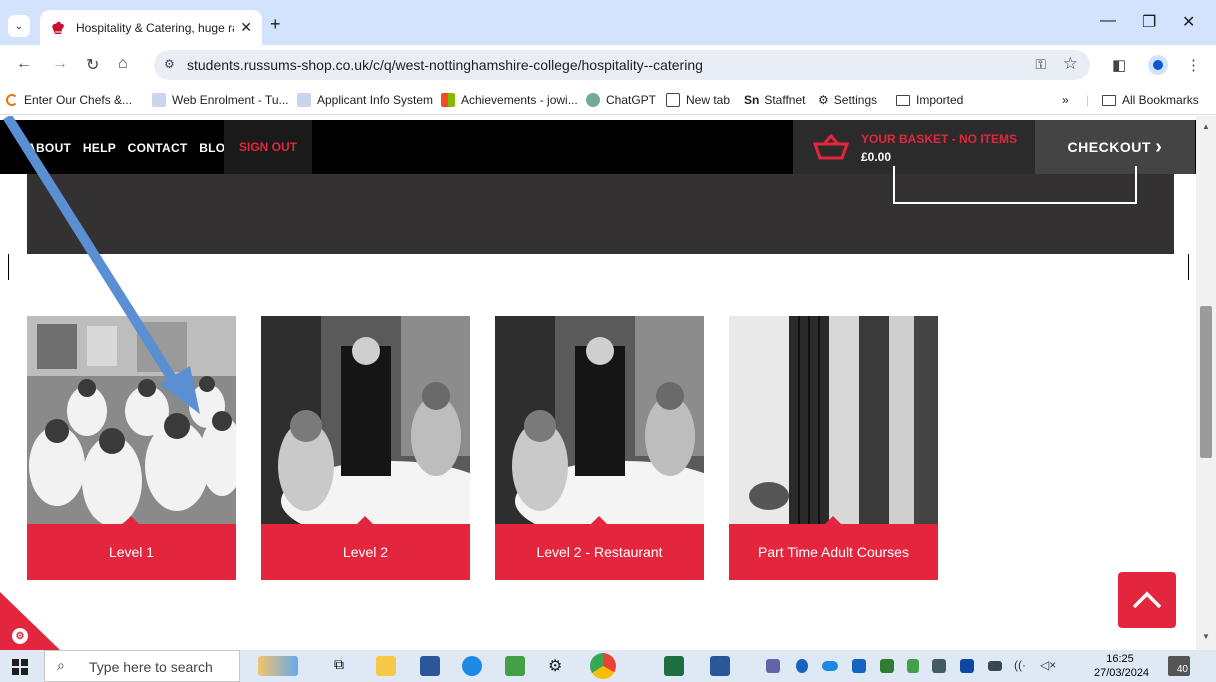 This screenshot has height=682, width=1216. I want to click on scroll-up-icon: ▲, so click(1206, 126).